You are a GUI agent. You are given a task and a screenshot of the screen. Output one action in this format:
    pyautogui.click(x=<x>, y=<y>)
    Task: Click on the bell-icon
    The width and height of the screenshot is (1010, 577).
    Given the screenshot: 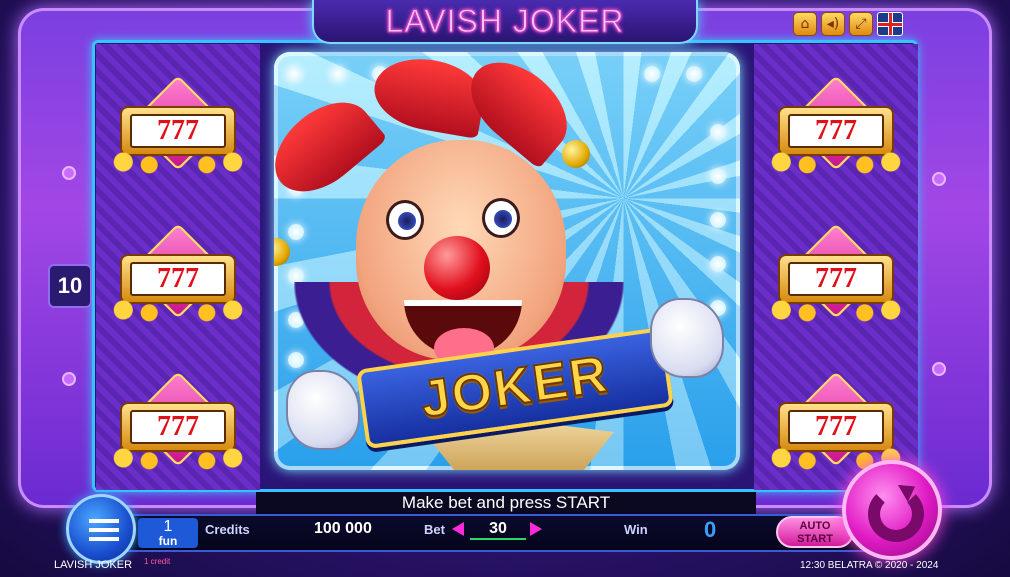 What is the action you would take?
    pyautogui.click(x=576, y=154)
    